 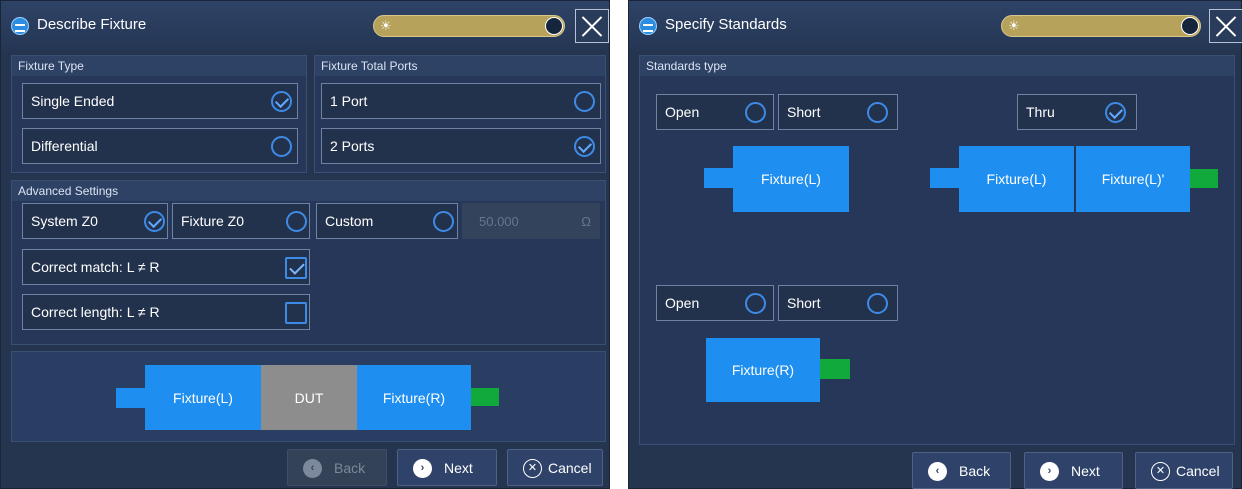 I want to click on correct-length-checkbox: Correct length: L ≠ R, so click(x=166, y=312).